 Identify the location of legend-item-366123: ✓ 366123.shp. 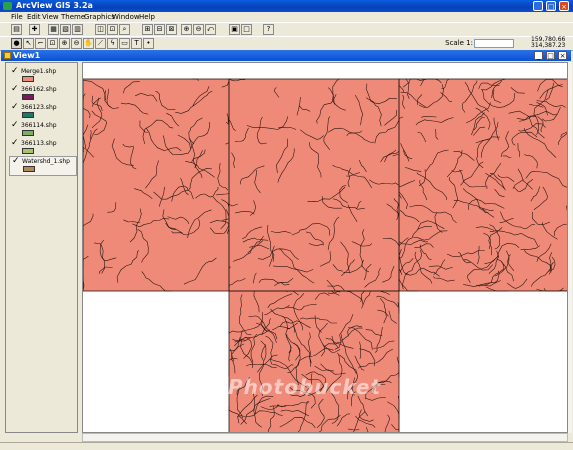
(42, 112).